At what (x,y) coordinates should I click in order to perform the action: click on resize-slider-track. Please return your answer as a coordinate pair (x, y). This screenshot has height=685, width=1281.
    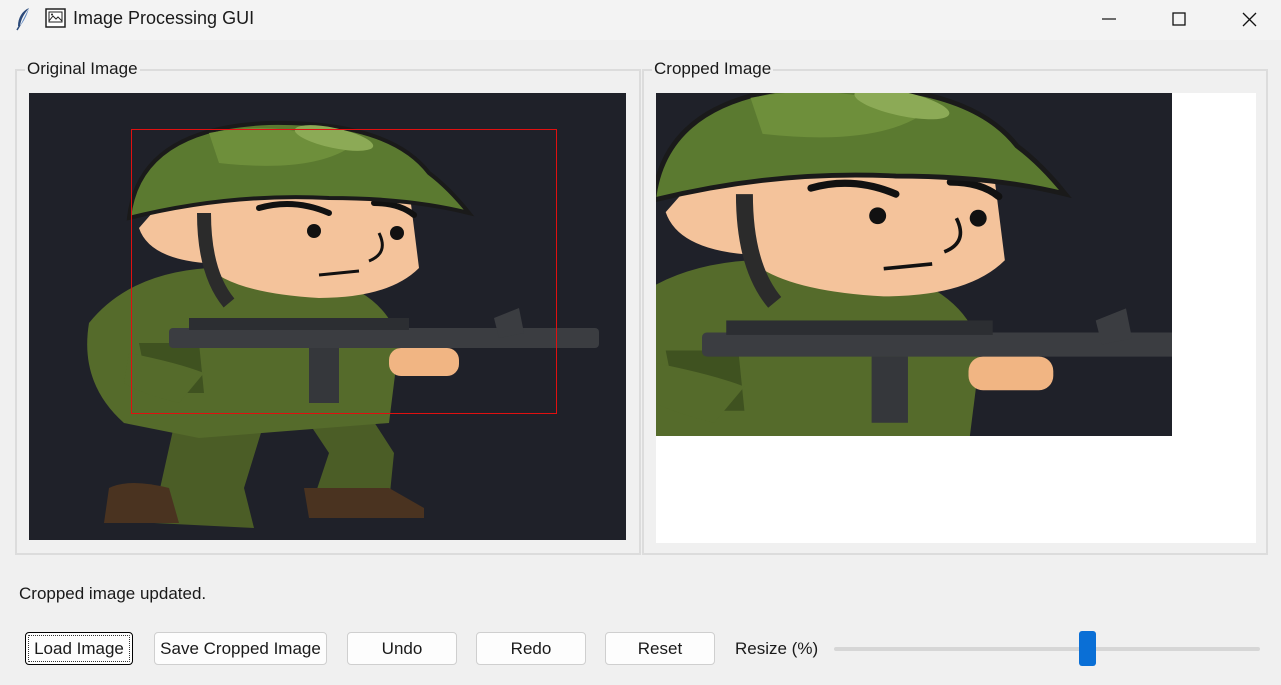
    Looking at the image, I should click on (1047, 649).